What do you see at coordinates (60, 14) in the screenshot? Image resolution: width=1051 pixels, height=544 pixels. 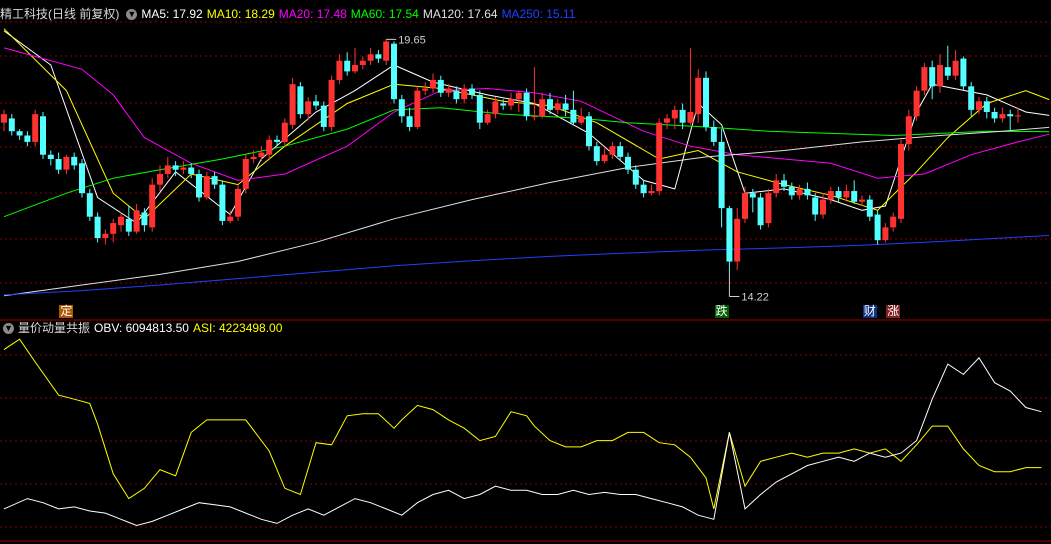 I see `stock-title: 精工科技(日线 前复权)` at bounding box center [60, 14].